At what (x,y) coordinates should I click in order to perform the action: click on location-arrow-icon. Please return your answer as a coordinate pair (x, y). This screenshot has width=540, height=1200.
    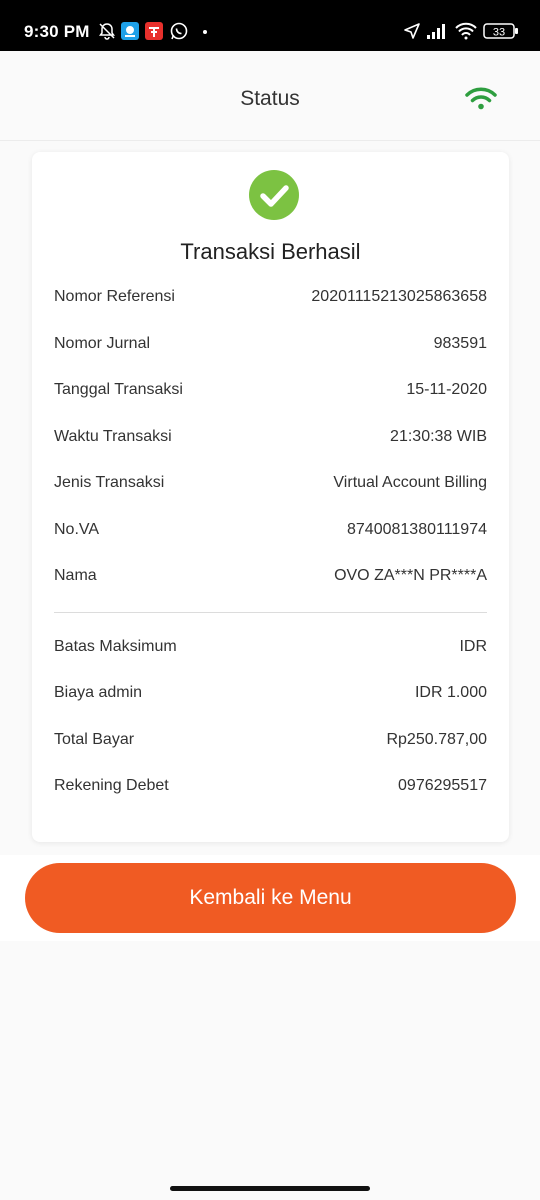
    Looking at the image, I should click on (412, 31).